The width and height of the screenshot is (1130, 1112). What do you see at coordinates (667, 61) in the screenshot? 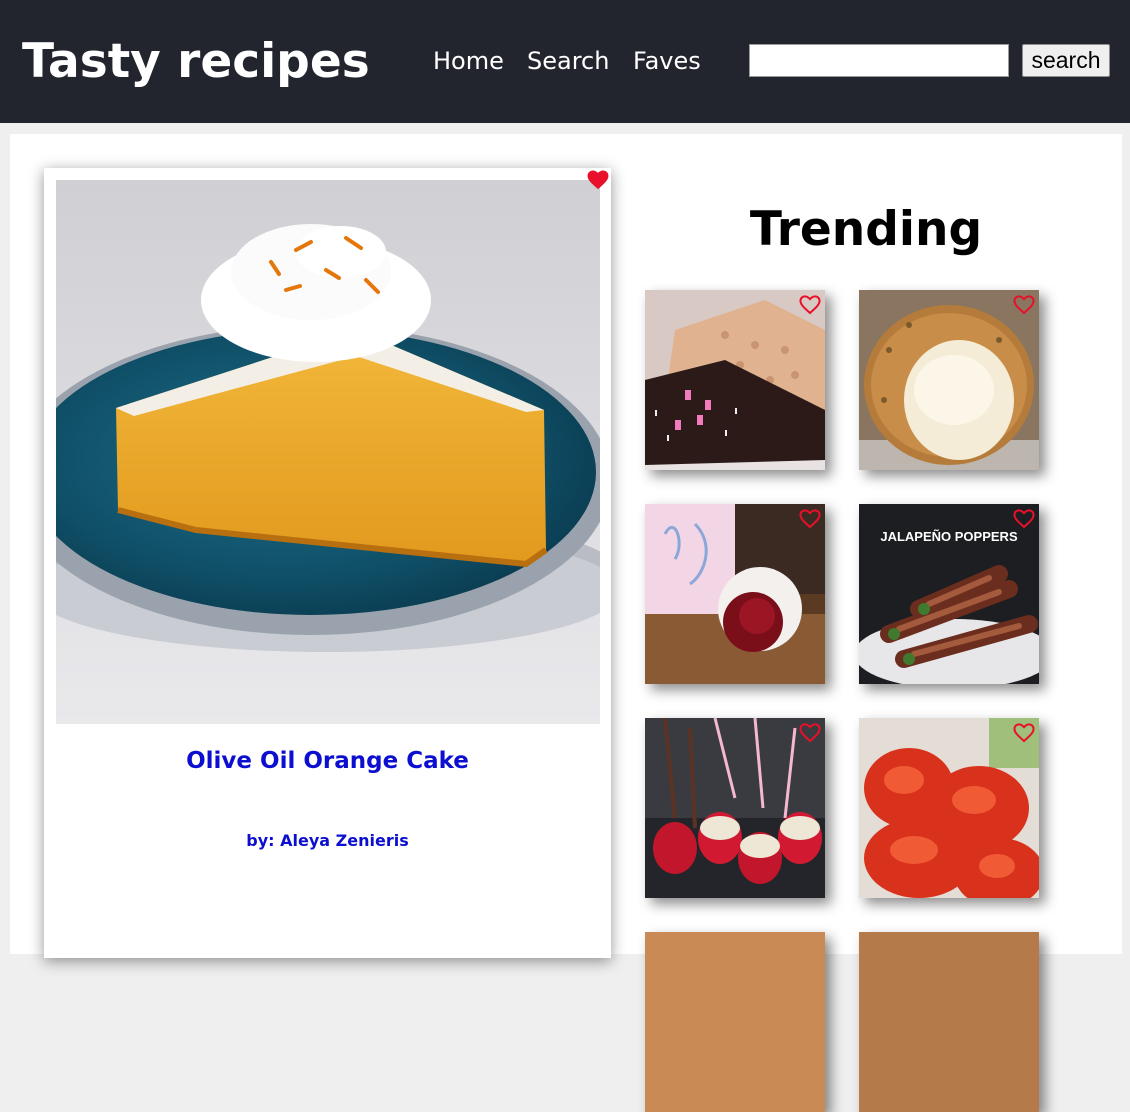
I see `nav-faves-link: Faves` at bounding box center [667, 61].